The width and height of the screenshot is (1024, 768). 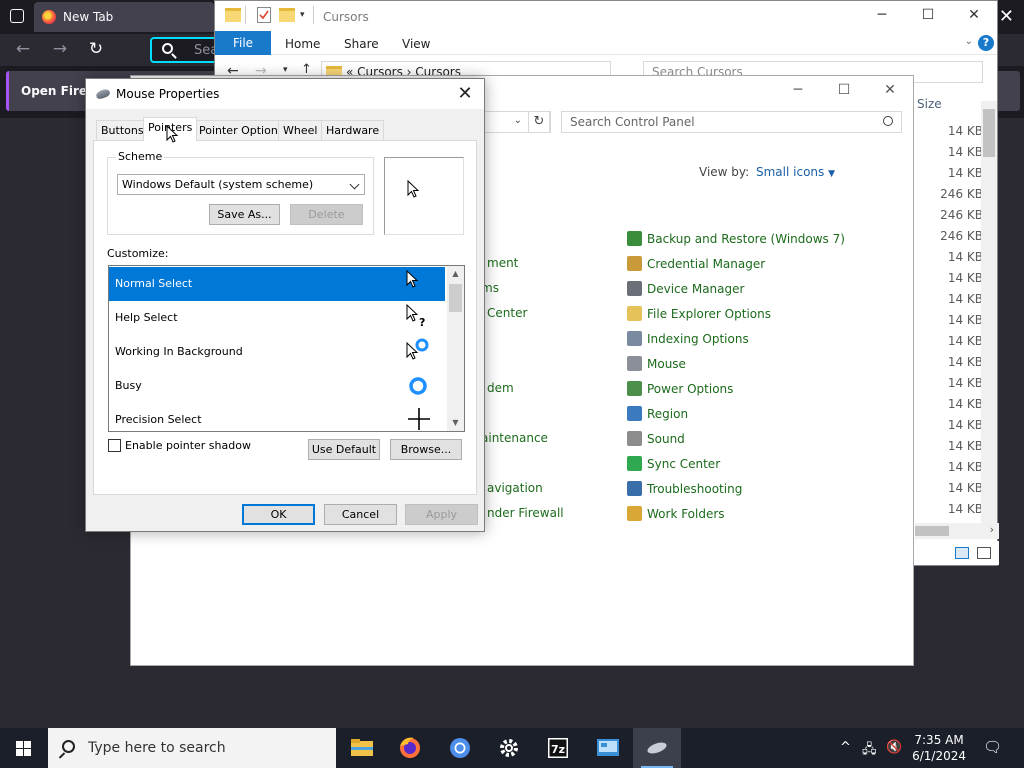 I want to click on control-panel-item: Sync Center, so click(x=673, y=463).